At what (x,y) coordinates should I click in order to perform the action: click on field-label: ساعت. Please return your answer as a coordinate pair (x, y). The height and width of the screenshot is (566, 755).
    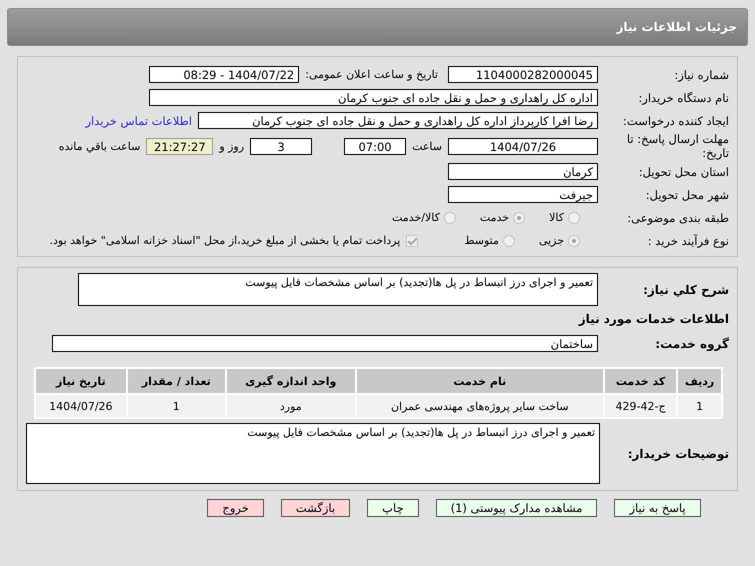
    Looking at the image, I should click on (427, 146).